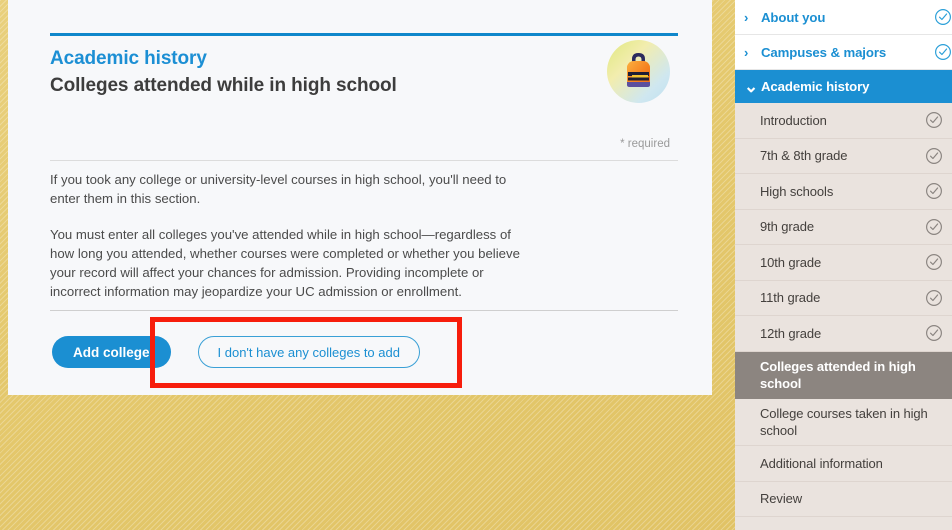 Image resolution: width=952 pixels, height=530 pixels. What do you see at coordinates (791, 262) in the screenshot?
I see `sidebar-item-label: 10th grade` at bounding box center [791, 262].